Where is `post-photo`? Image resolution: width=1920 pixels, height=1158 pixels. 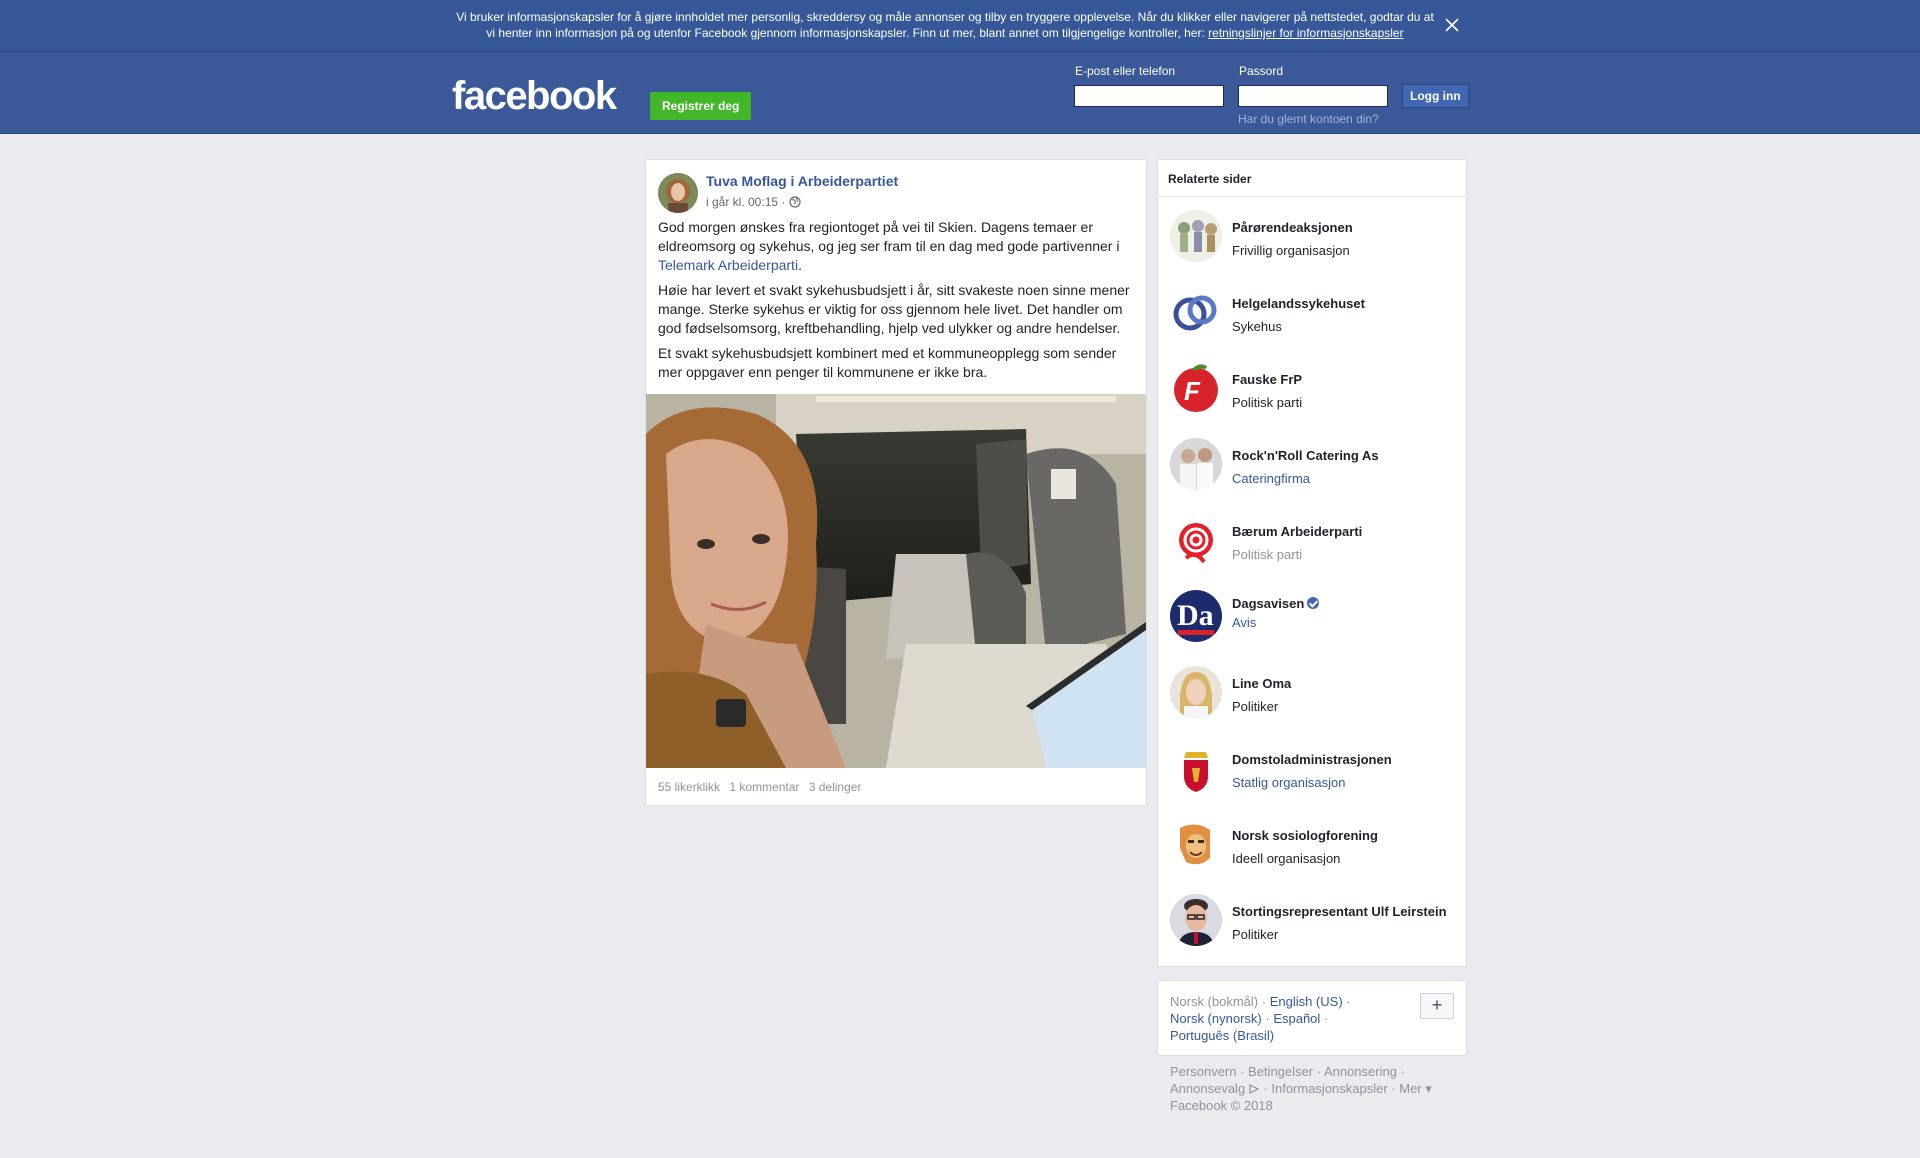 post-photo is located at coordinates (896, 581).